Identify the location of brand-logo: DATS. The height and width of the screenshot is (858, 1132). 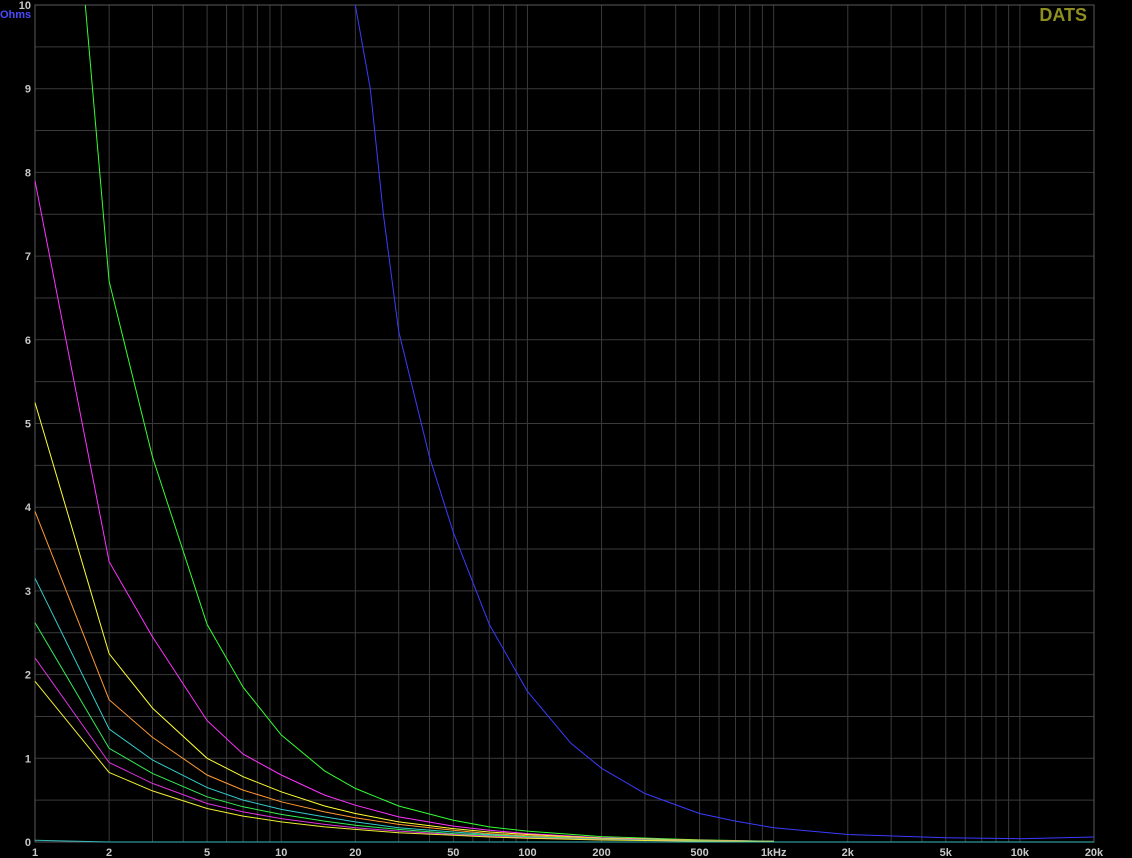
(1063, 15).